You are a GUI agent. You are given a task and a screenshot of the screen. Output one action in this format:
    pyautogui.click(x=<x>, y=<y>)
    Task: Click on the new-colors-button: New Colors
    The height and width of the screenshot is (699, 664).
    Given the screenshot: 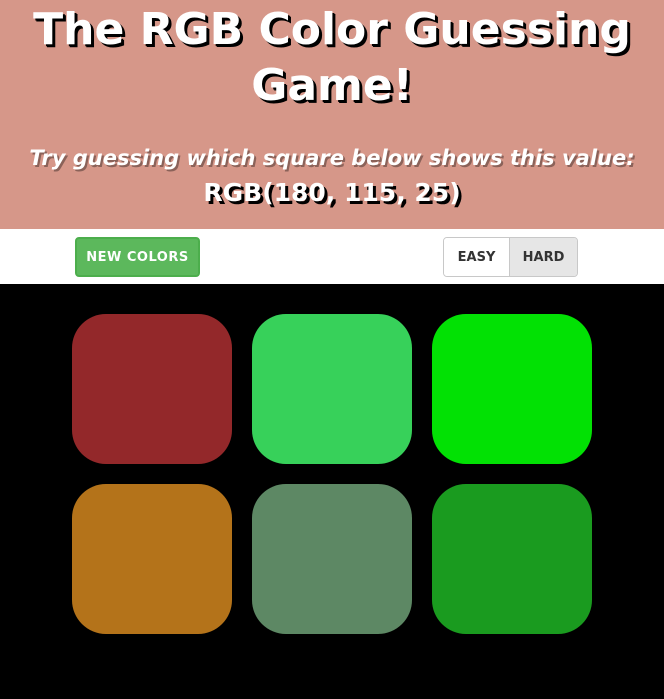 What is the action you would take?
    pyautogui.click(x=137, y=257)
    